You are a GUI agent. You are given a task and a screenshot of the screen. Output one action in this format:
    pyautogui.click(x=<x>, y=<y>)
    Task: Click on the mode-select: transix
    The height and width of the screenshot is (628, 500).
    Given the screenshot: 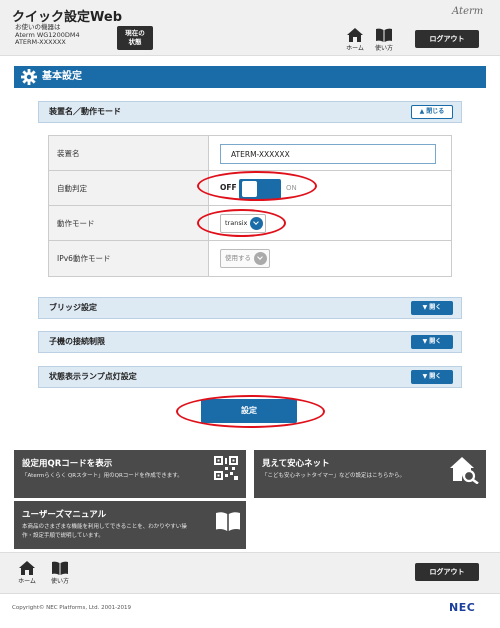 What is the action you would take?
    pyautogui.click(x=243, y=223)
    